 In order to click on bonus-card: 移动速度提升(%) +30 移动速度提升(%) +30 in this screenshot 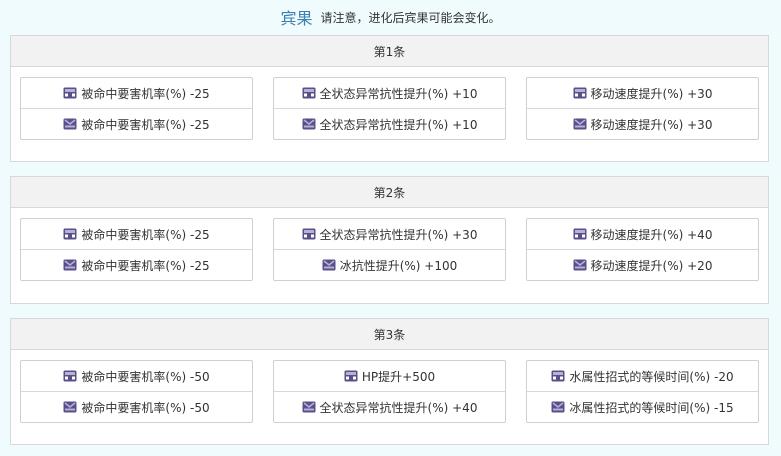, I will do `click(642, 108)`.